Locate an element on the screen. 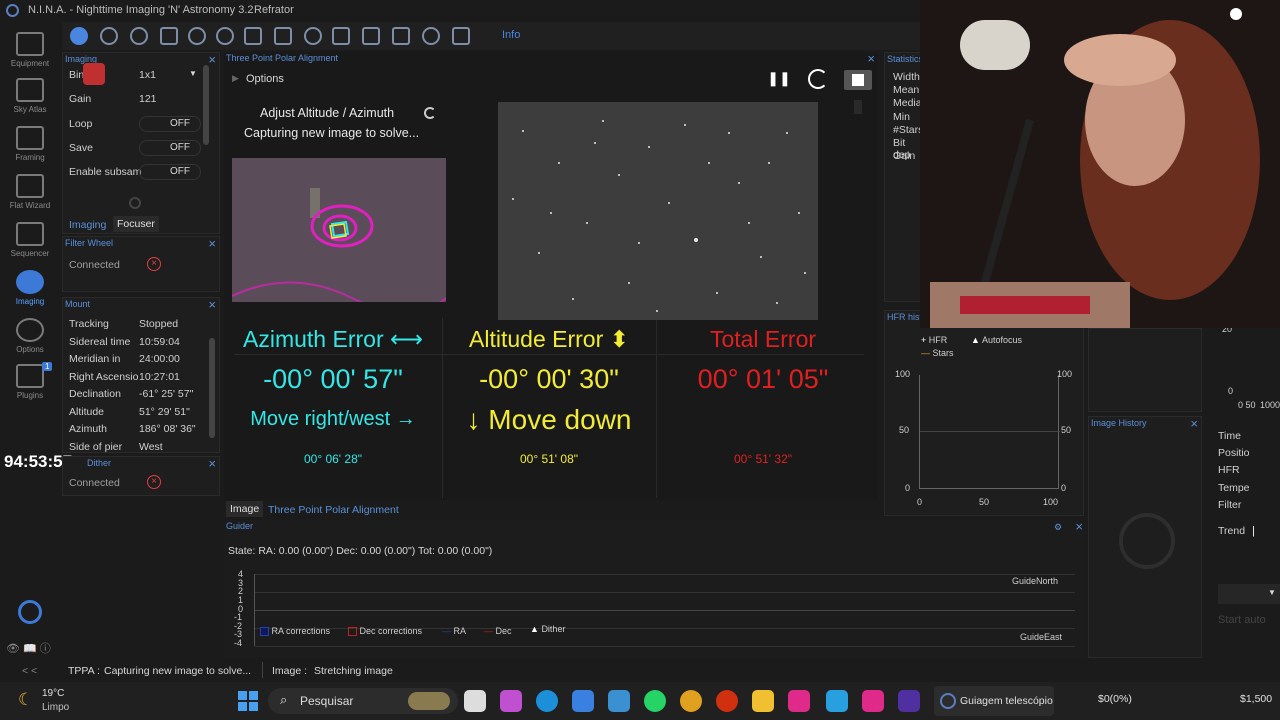 The width and height of the screenshot is (1280, 720). stop-button is located at coordinates (858, 80).